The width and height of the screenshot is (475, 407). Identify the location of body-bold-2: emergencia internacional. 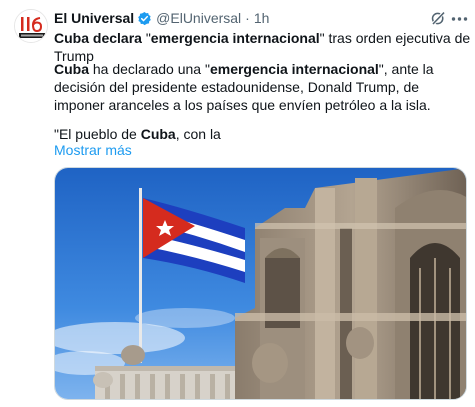
(294, 69).